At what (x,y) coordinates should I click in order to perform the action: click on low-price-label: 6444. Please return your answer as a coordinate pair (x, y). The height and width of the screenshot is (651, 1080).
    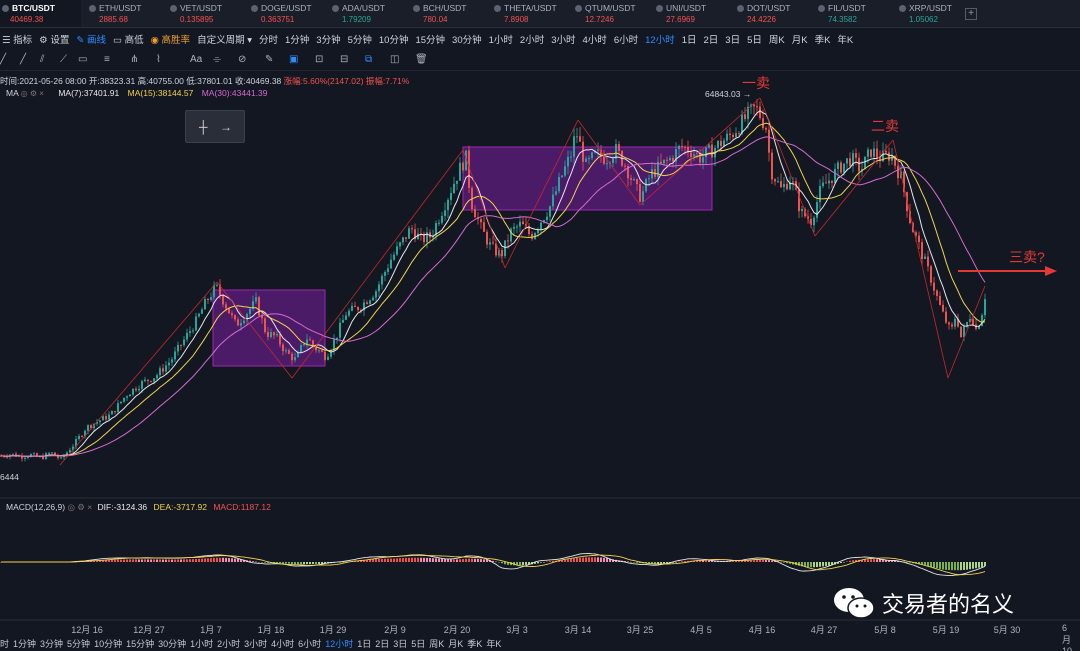
    Looking at the image, I should click on (9, 477).